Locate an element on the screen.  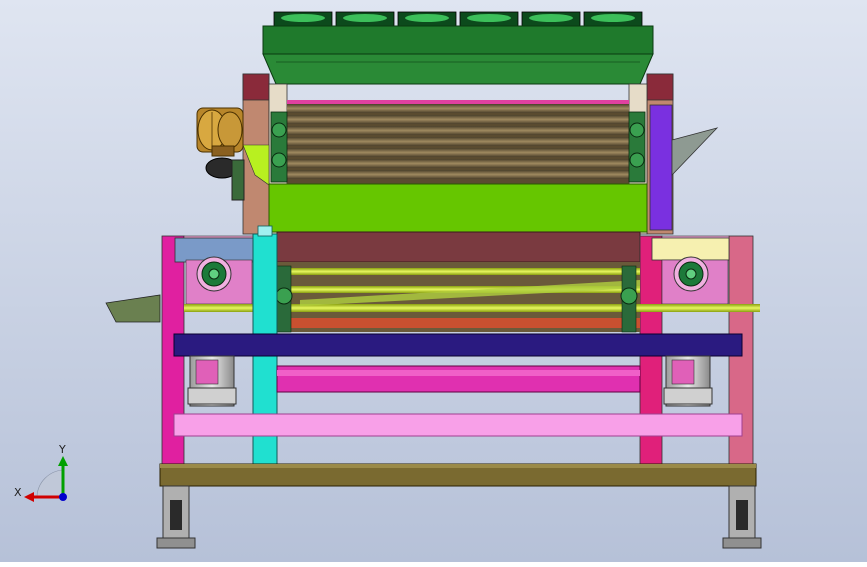
green-guard-panel is located at coordinates (458, 208).